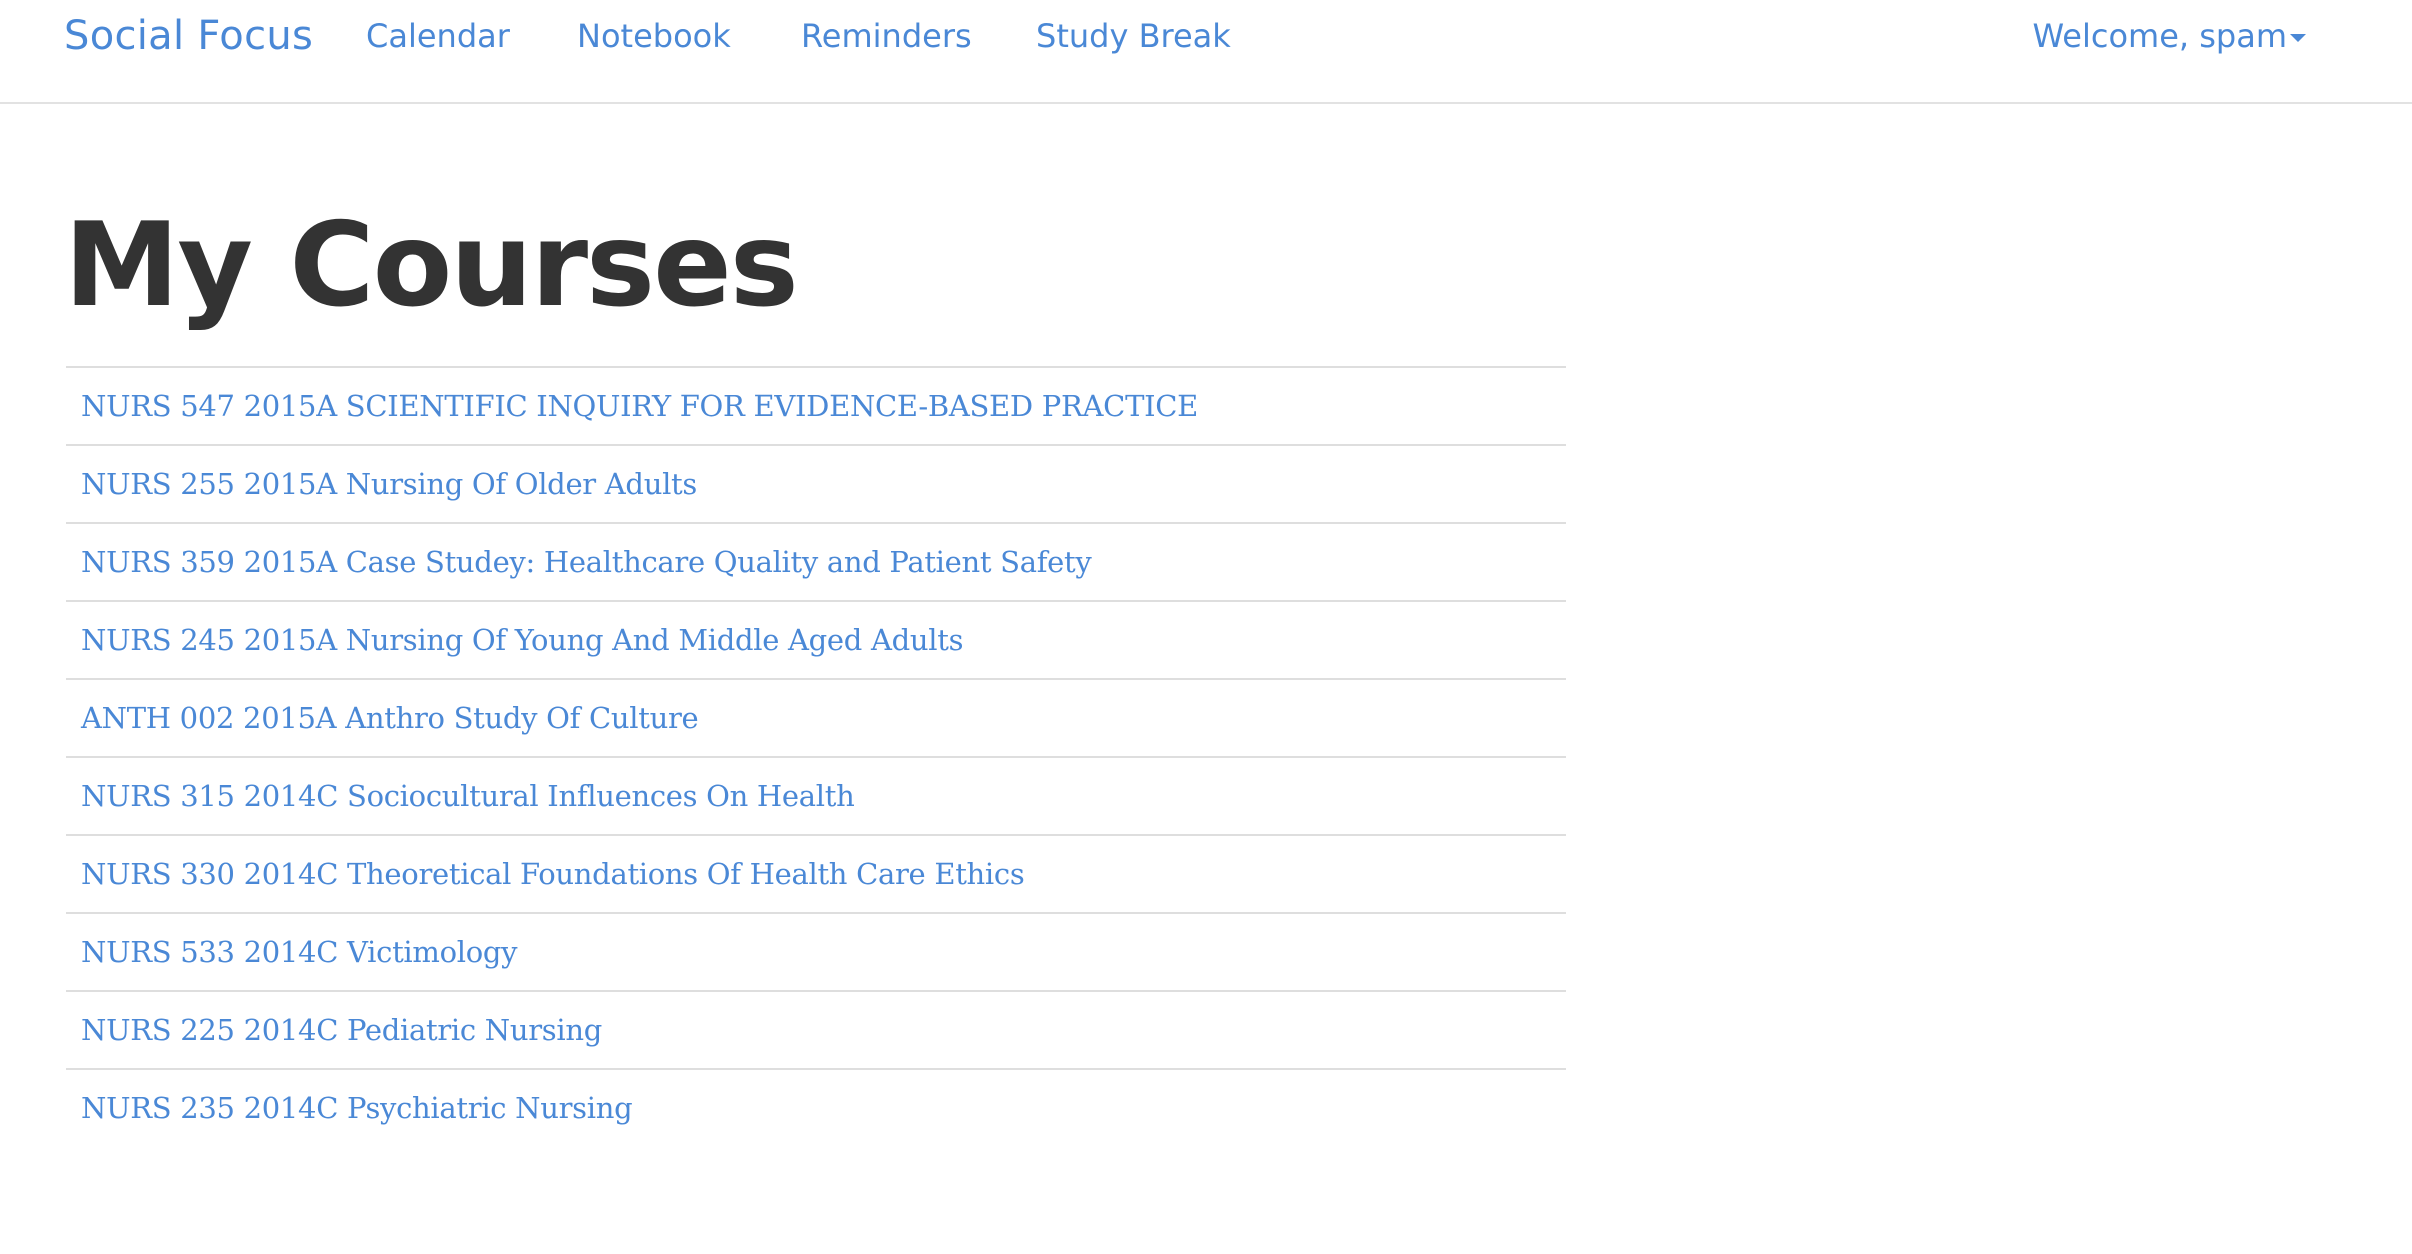  I want to click on course-link: NURS 225 2014C Pediatric Nursing, so click(341, 1030).